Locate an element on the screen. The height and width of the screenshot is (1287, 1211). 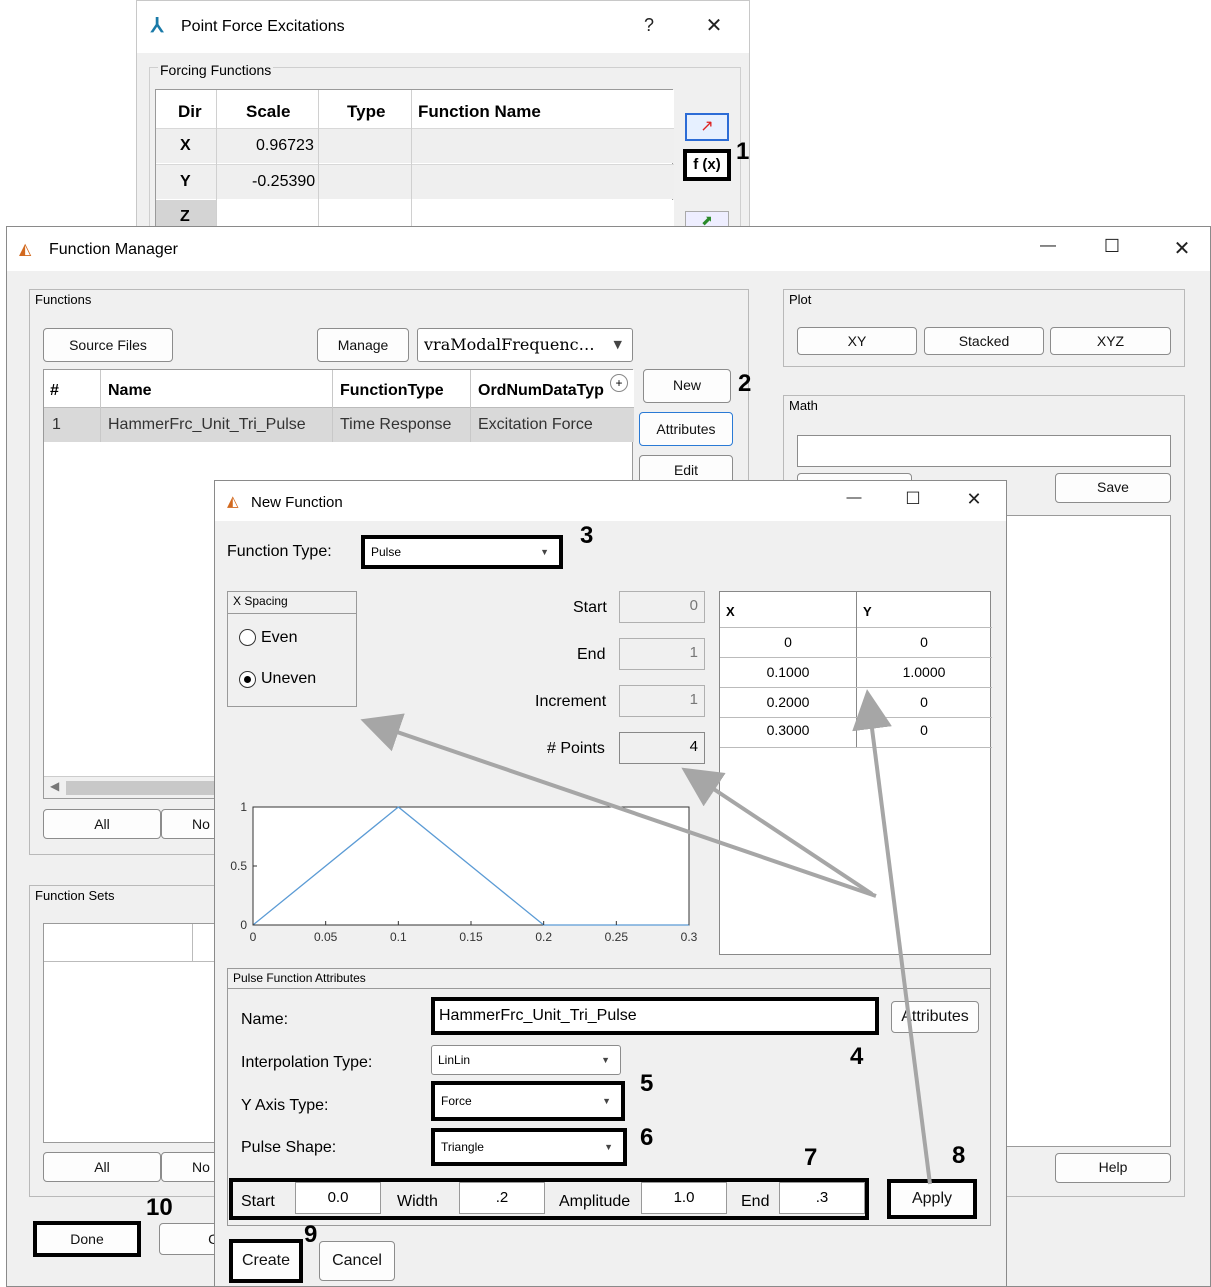
callout-2: 2 is located at coordinates (745, 383).